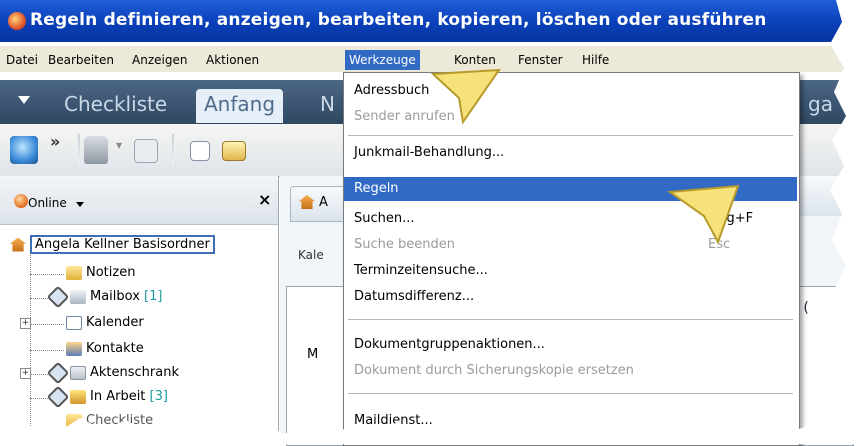 The width and height of the screenshot is (856, 446). Describe the element at coordinates (78, 372) in the screenshot. I see `cabinet-icon` at that location.